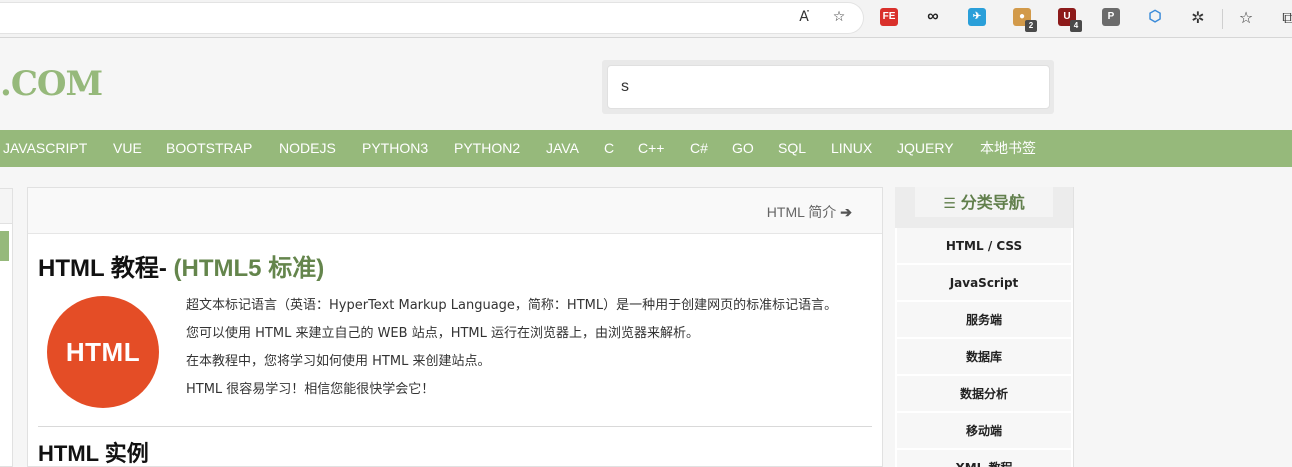  I want to click on category-heading-label: 分类导航, so click(992, 202).